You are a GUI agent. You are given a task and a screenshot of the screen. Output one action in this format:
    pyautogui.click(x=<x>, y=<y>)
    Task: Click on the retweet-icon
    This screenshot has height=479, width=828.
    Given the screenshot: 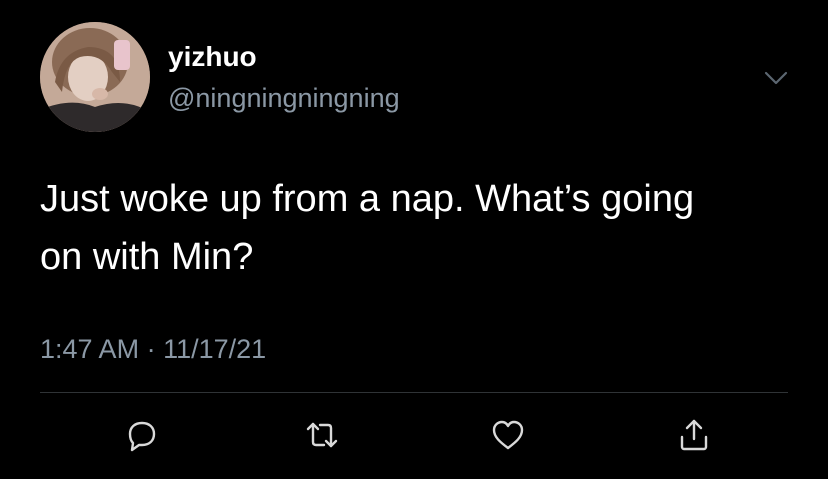 What is the action you would take?
    pyautogui.click(x=322, y=435)
    